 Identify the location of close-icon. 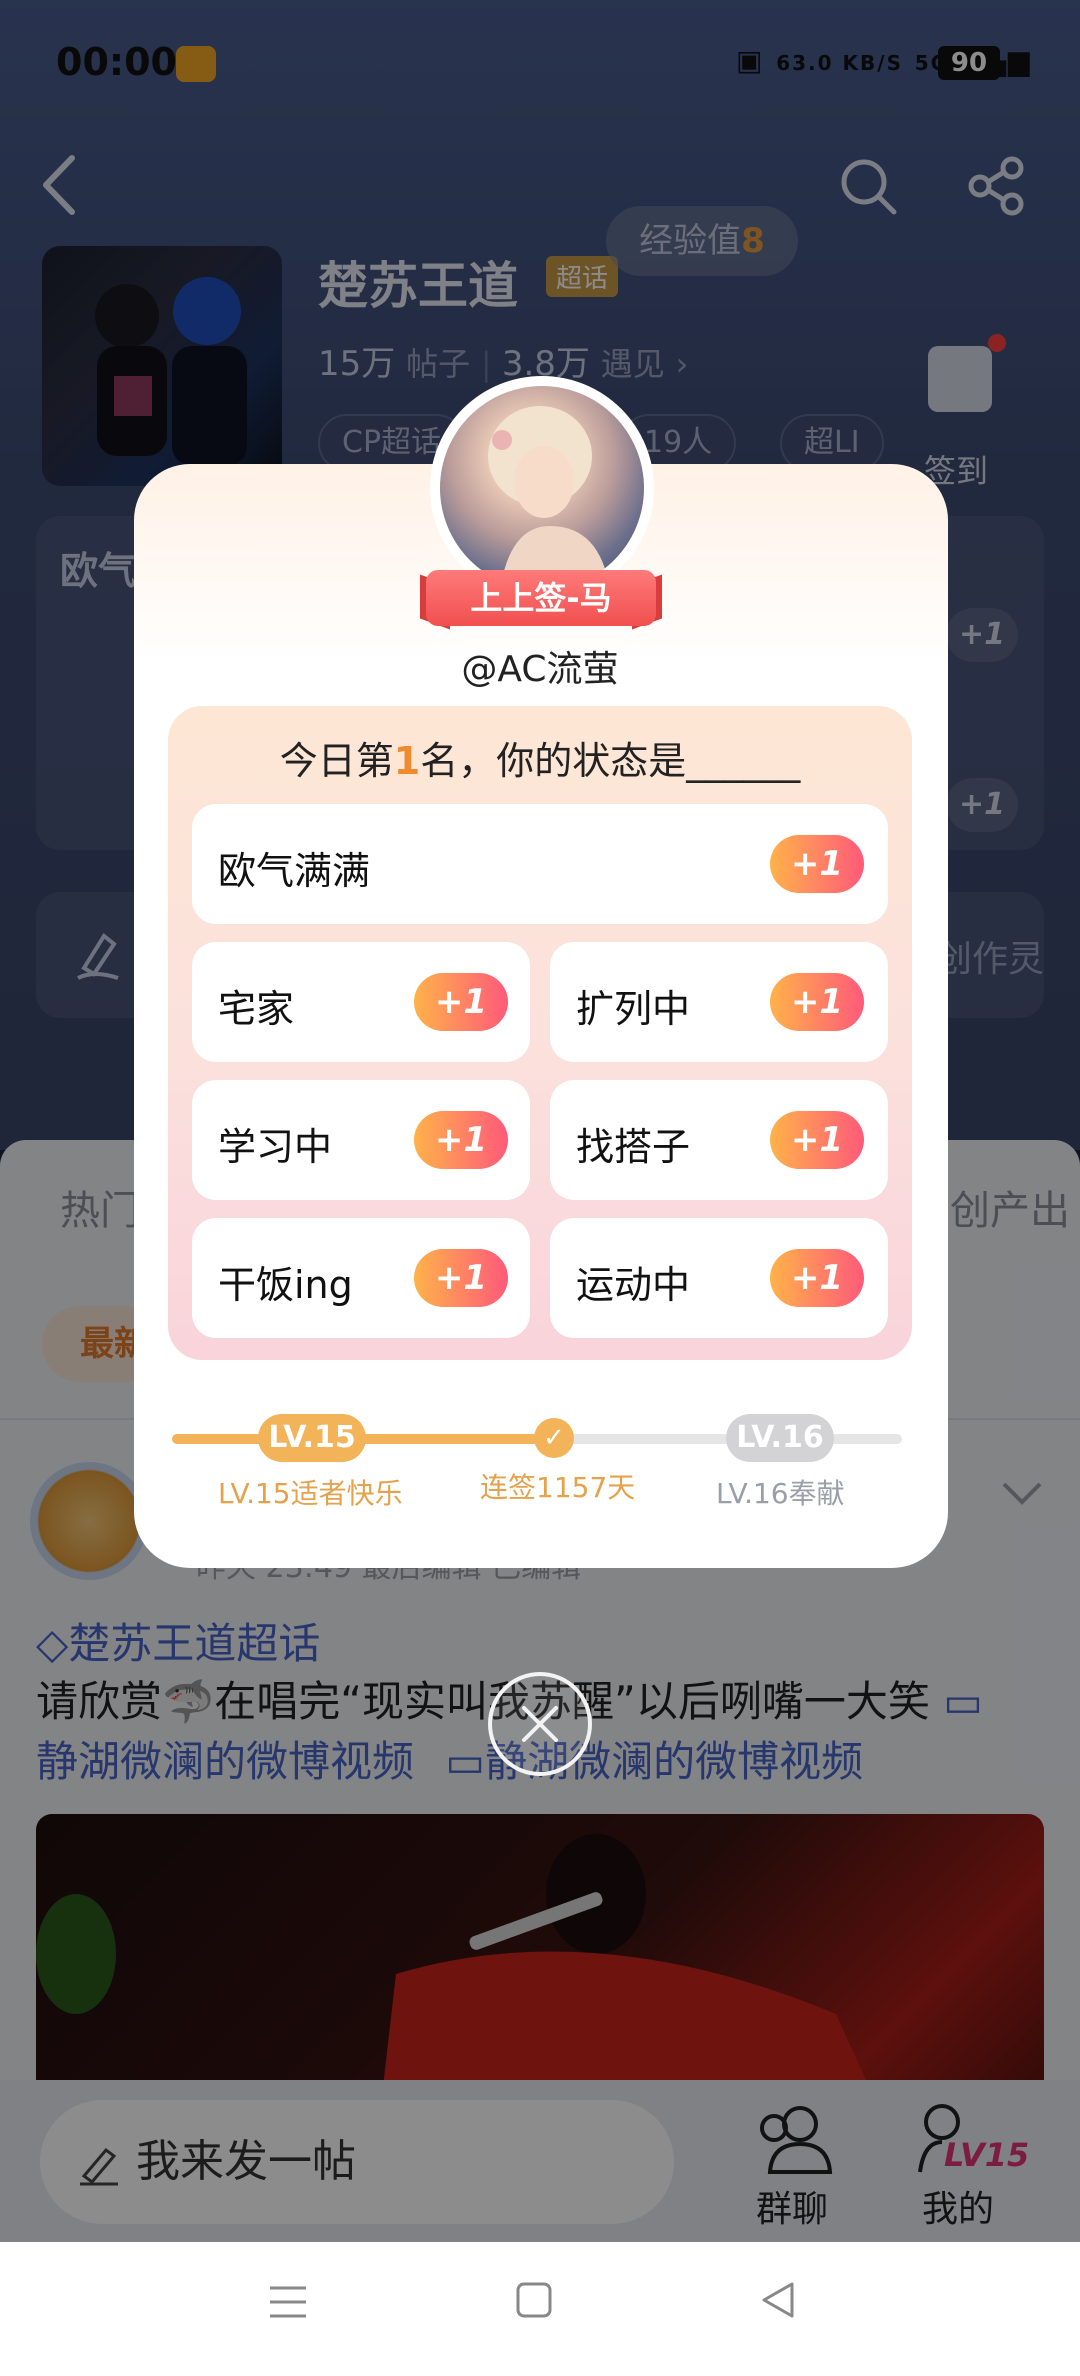
(540, 1724).